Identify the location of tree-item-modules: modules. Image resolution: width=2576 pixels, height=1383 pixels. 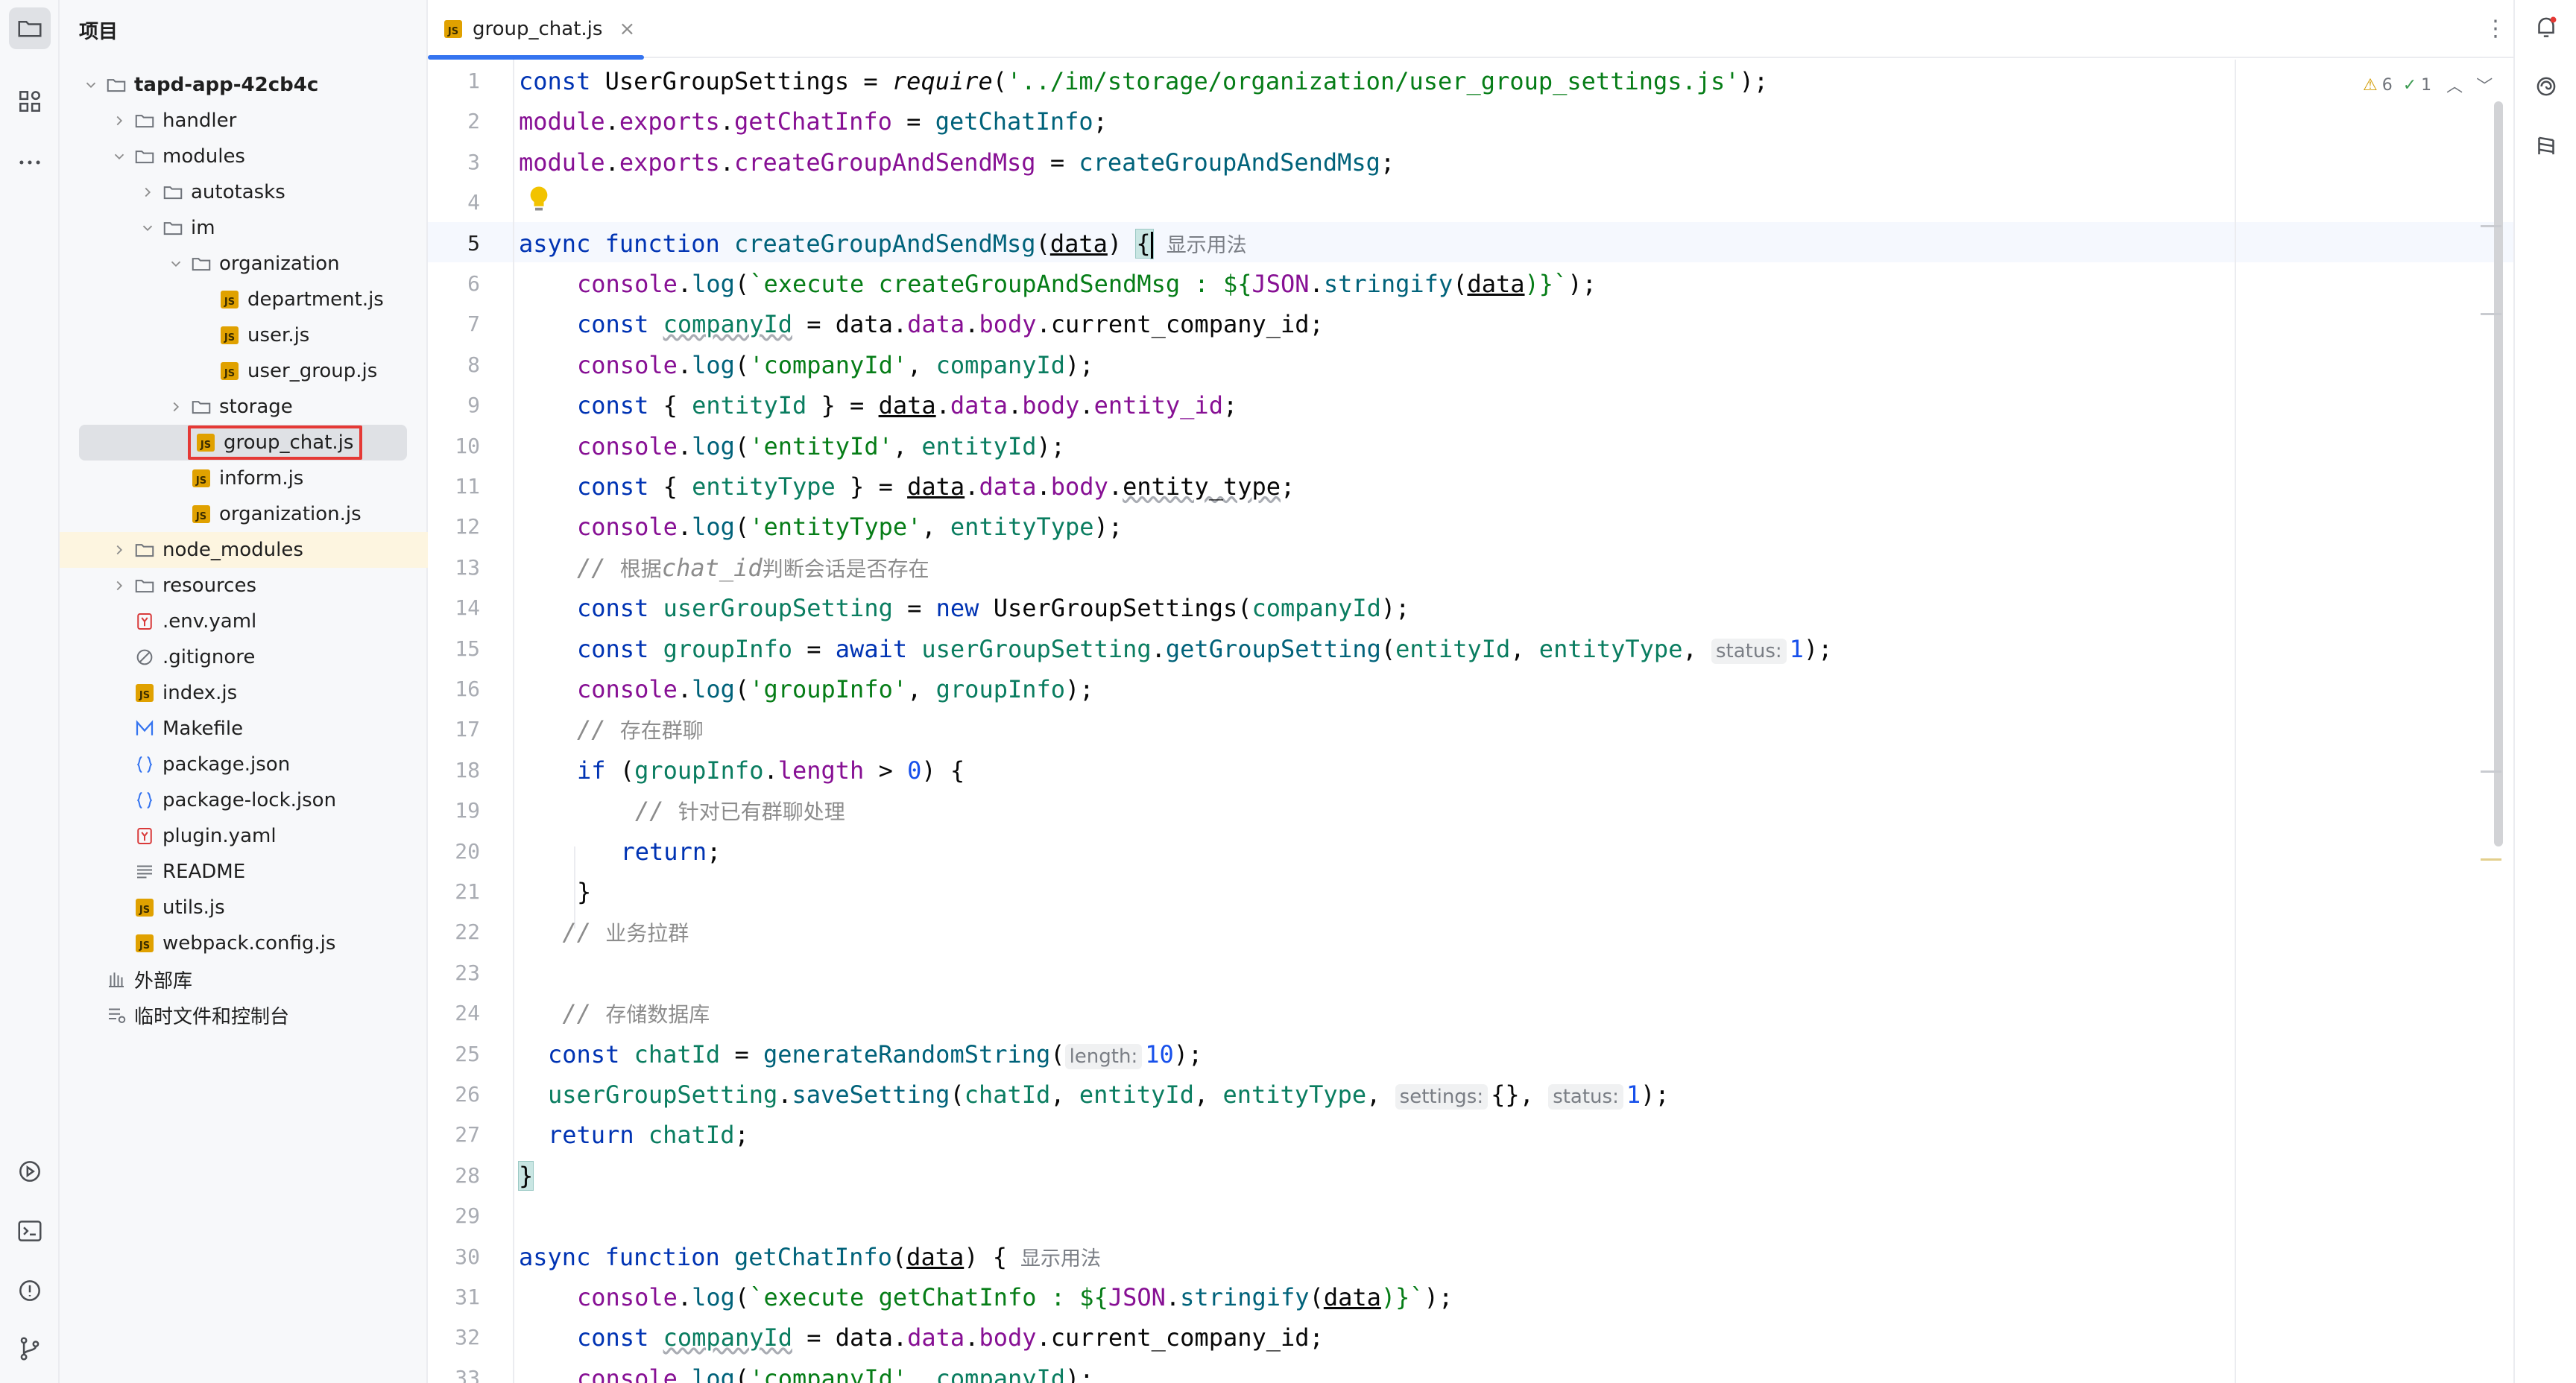
(244, 156).